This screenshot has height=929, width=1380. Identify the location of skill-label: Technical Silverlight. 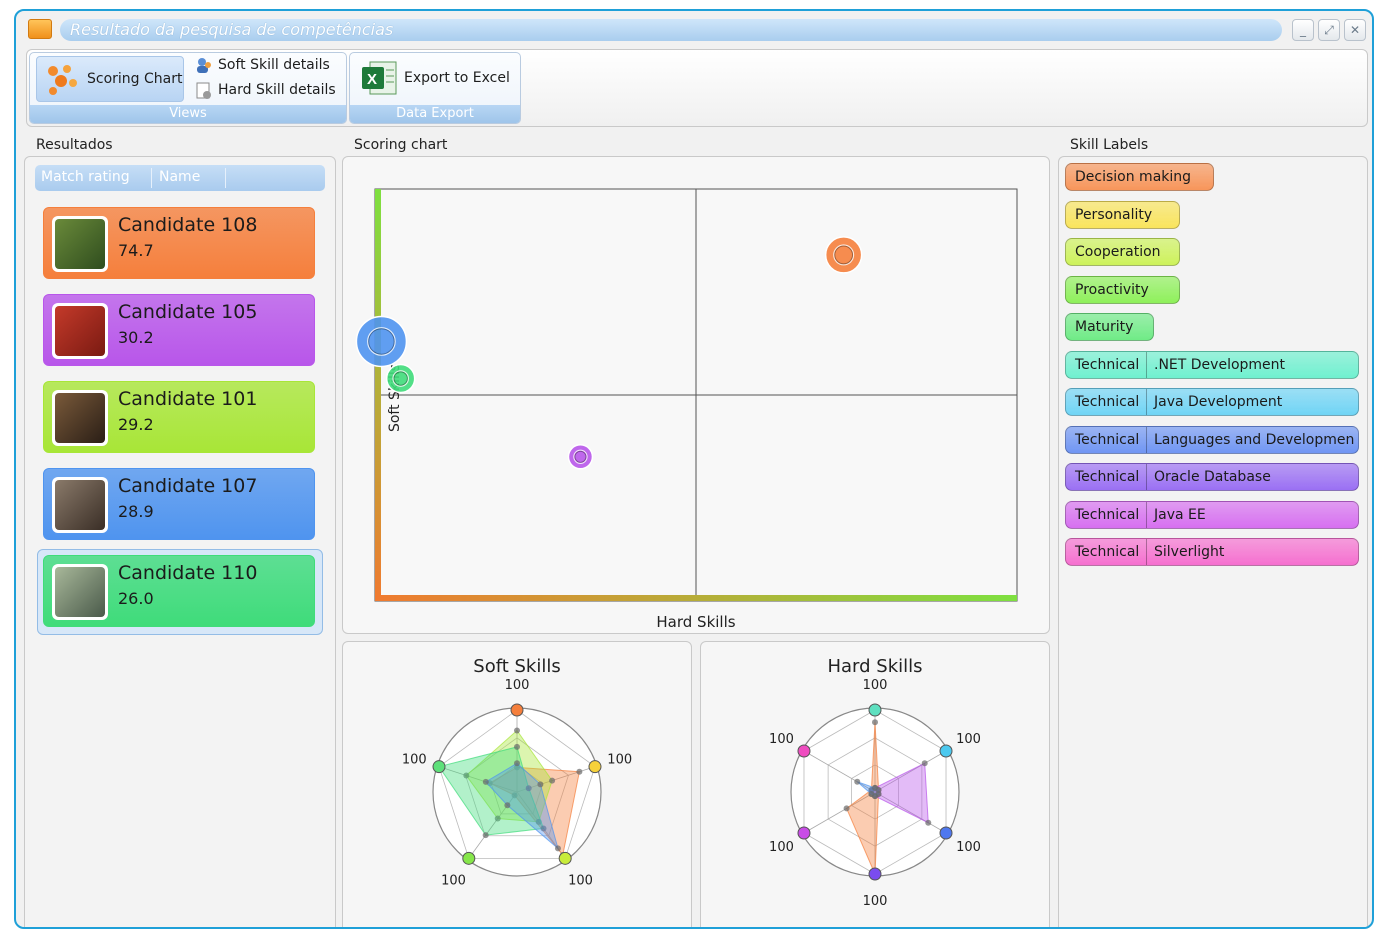
(1212, 552).